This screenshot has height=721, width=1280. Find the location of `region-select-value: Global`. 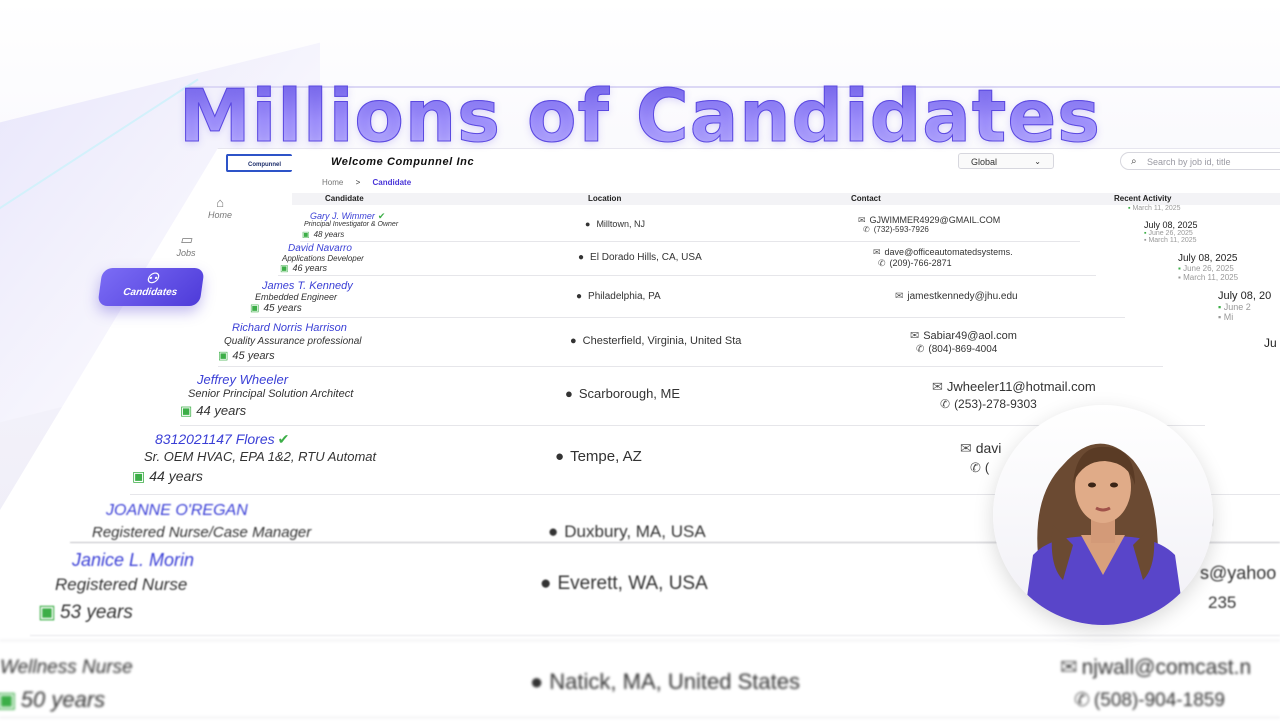

region-select-value: Global is located at coordinates (984, 162).